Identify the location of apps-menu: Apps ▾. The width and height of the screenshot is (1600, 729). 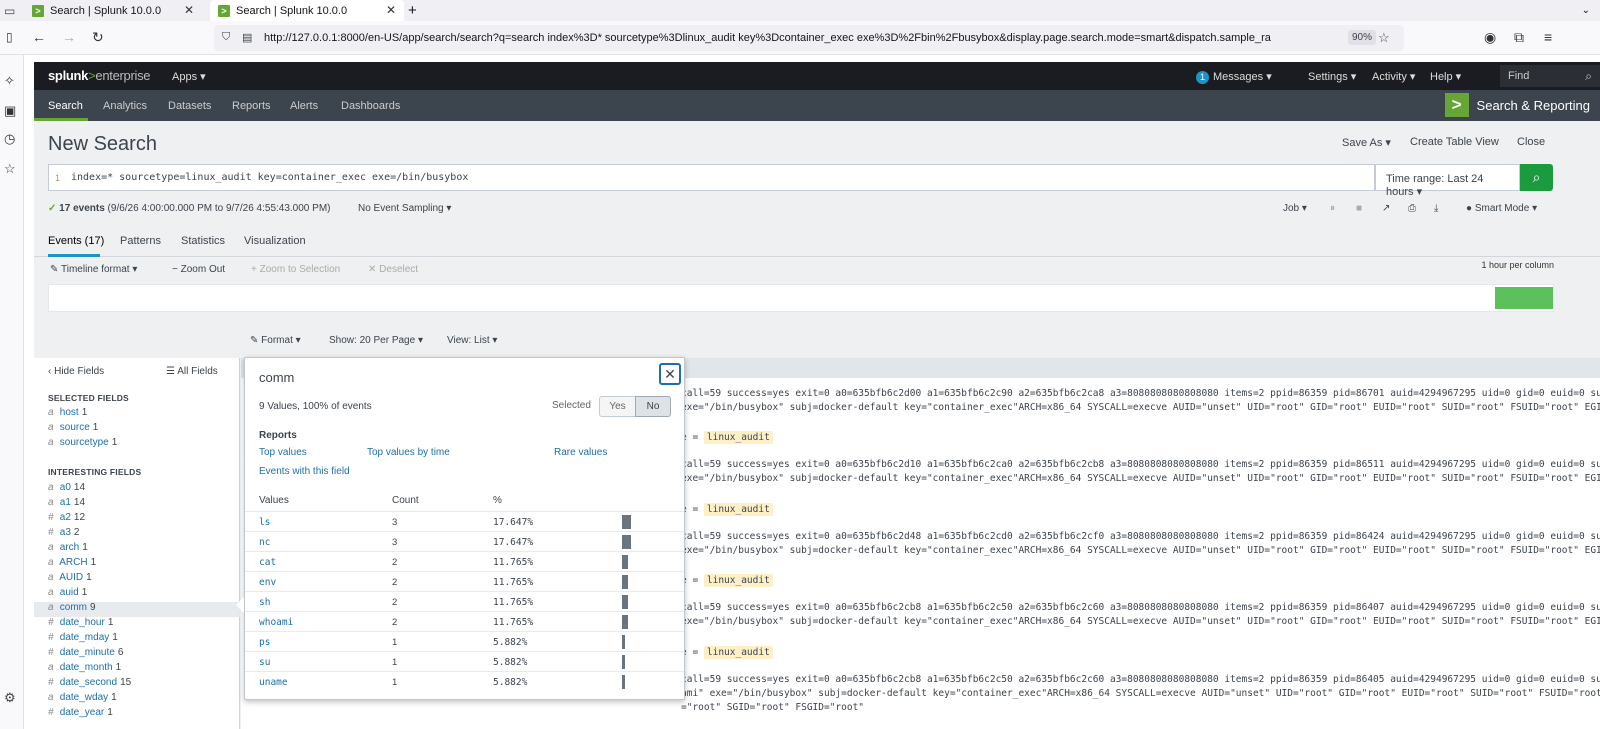
(189, 76).